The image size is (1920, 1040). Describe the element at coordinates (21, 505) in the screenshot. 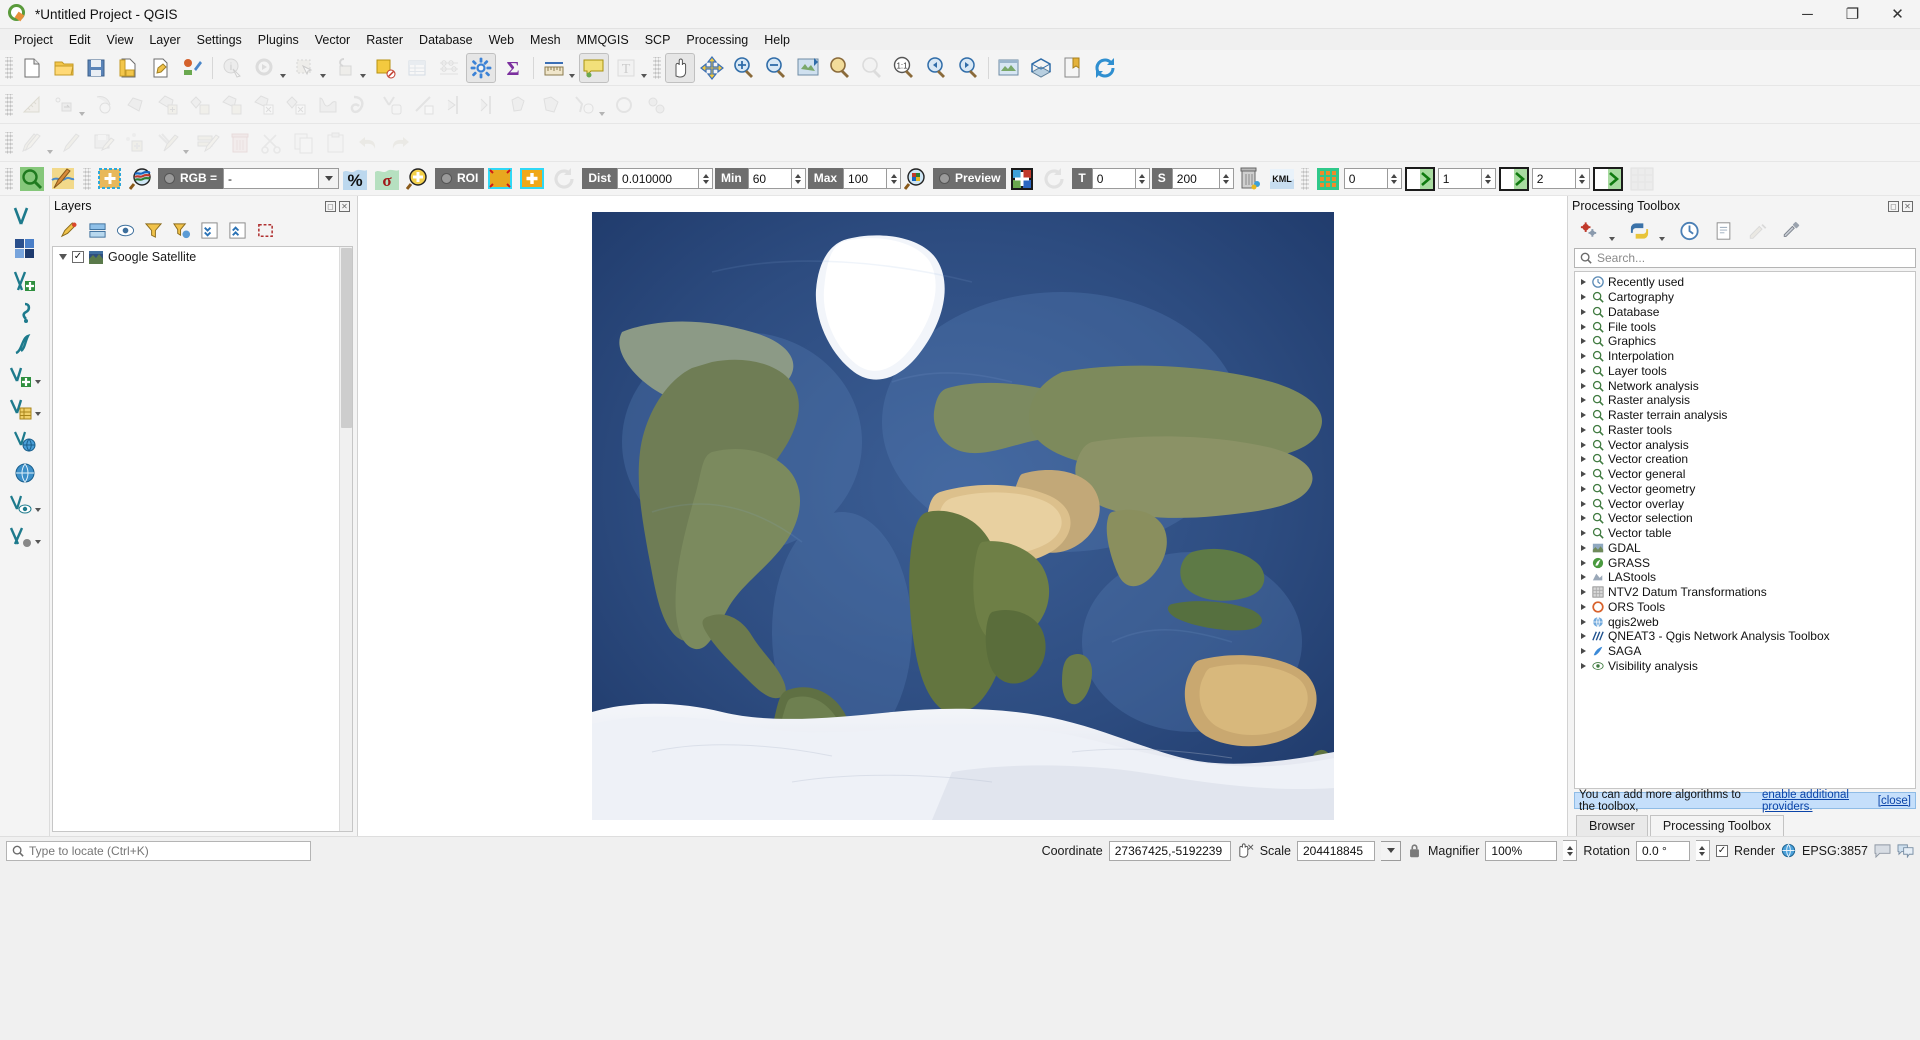

I see `scp-tool-vector-eye-icon` at that location.